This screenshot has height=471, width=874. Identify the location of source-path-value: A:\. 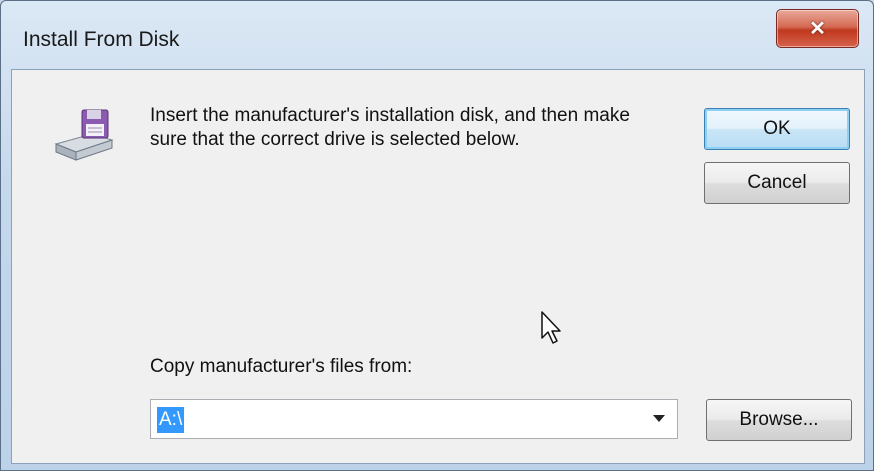
(171, 420).